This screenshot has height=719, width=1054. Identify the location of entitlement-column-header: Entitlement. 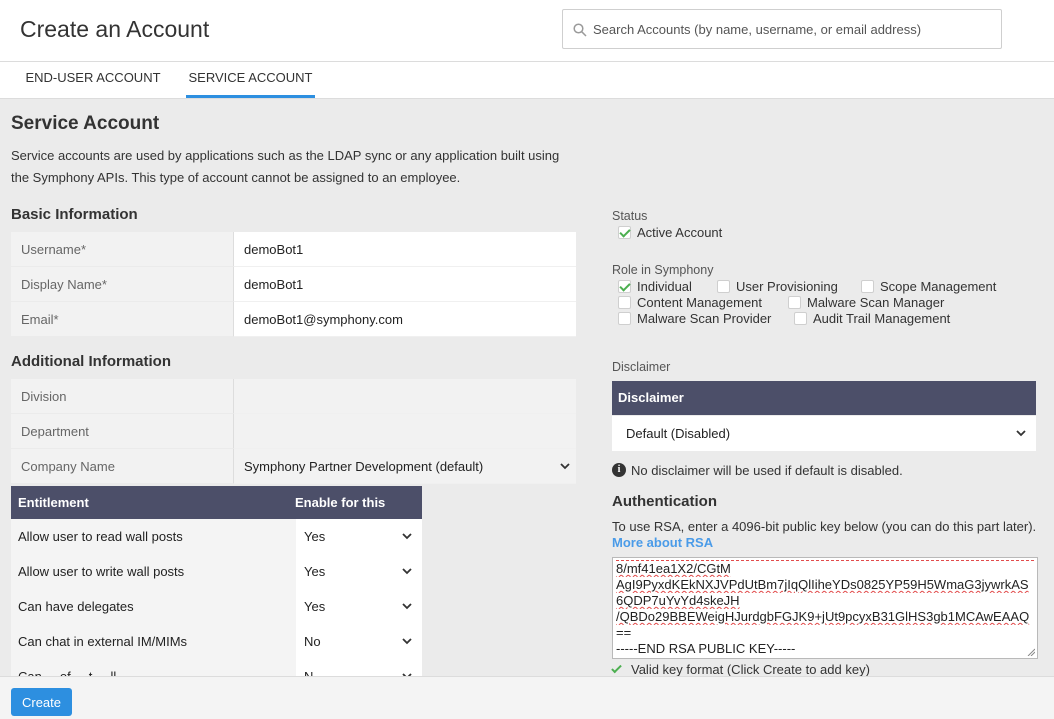
(53, 502).